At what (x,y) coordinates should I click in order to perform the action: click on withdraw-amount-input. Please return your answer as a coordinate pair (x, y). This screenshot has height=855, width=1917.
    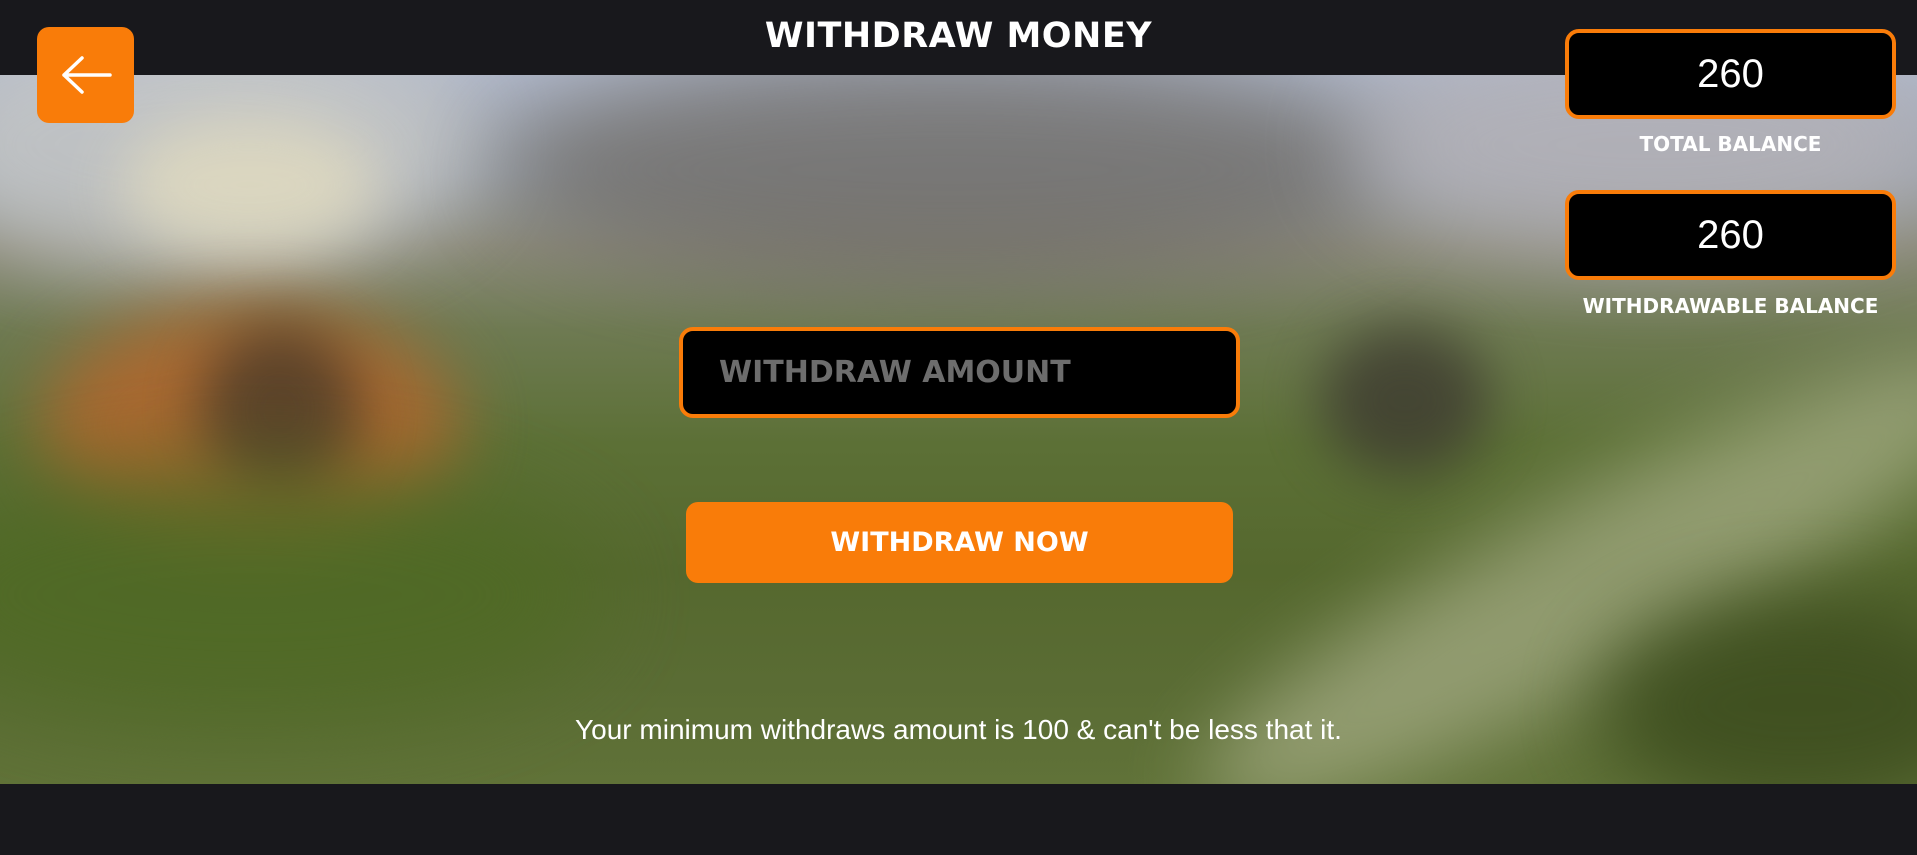
    Looking at the image, I should click on (959, 372).